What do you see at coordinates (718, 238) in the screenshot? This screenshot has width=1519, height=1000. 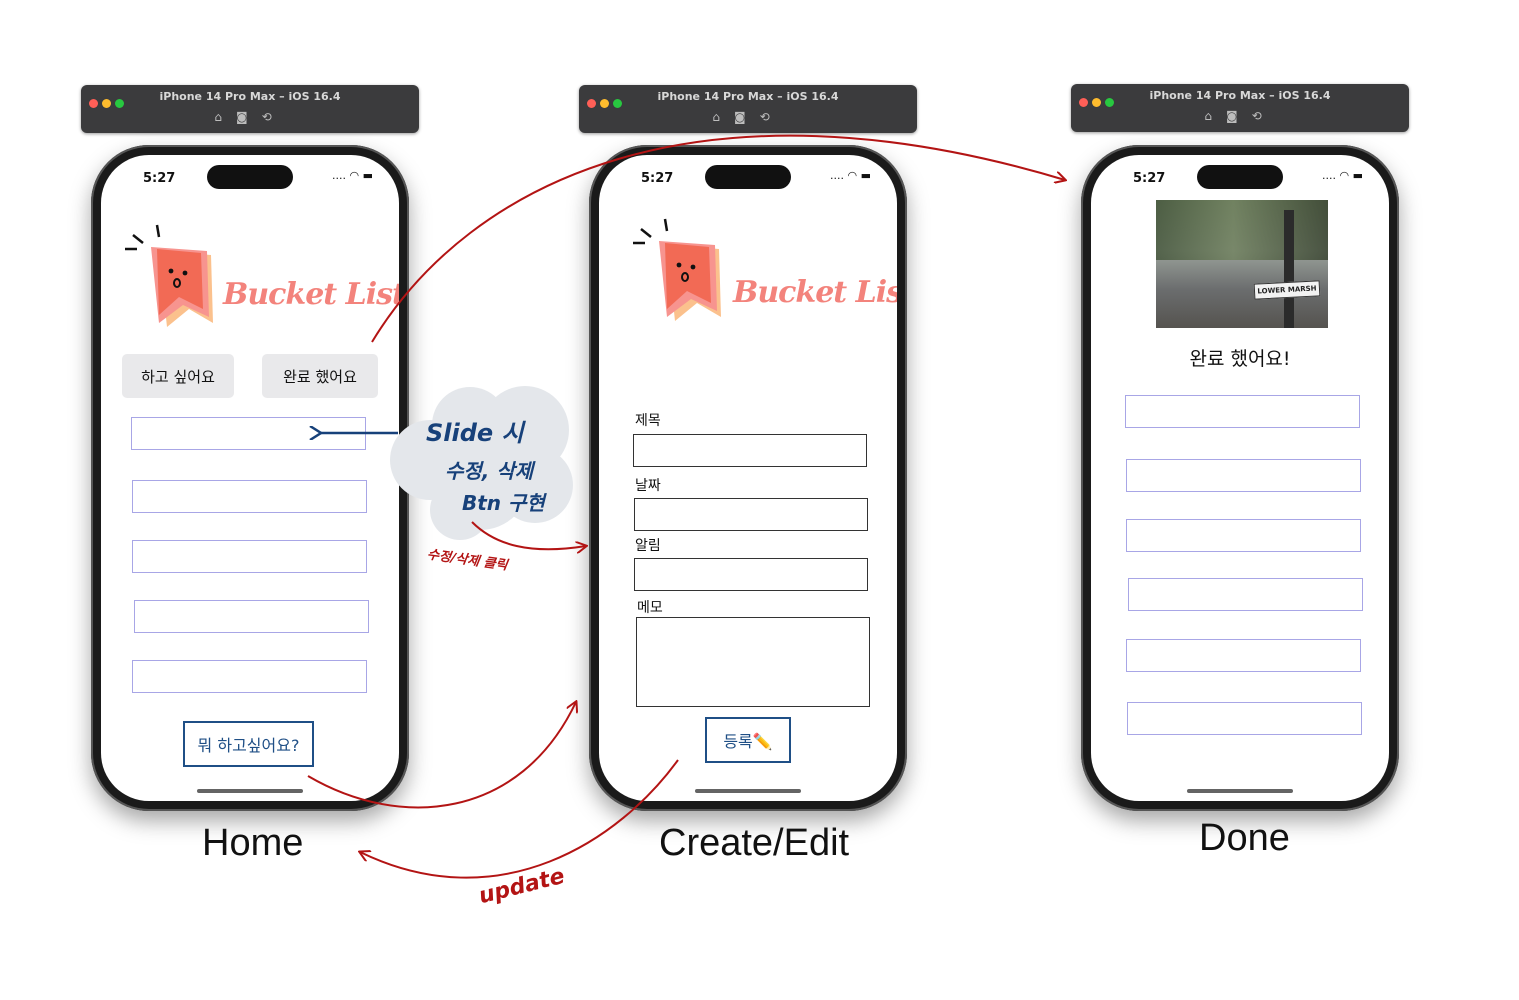 I see `arrow-home-to-done` at bounding box center [718, 238].